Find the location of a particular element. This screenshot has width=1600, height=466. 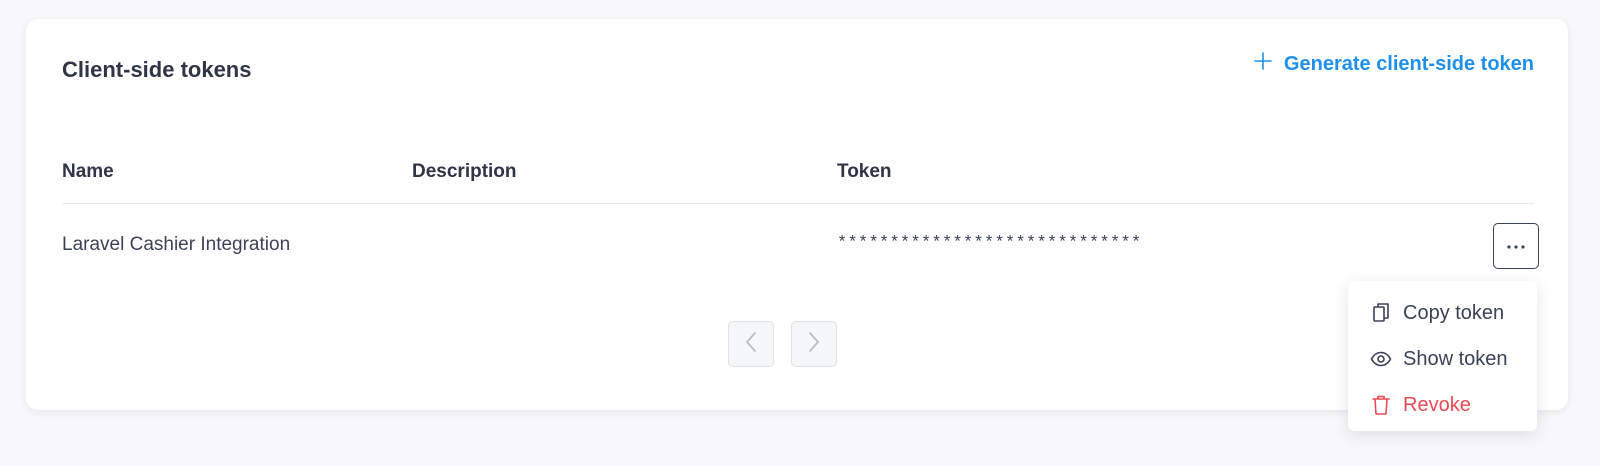

previous-page-button is located at coordinates (751, 344).